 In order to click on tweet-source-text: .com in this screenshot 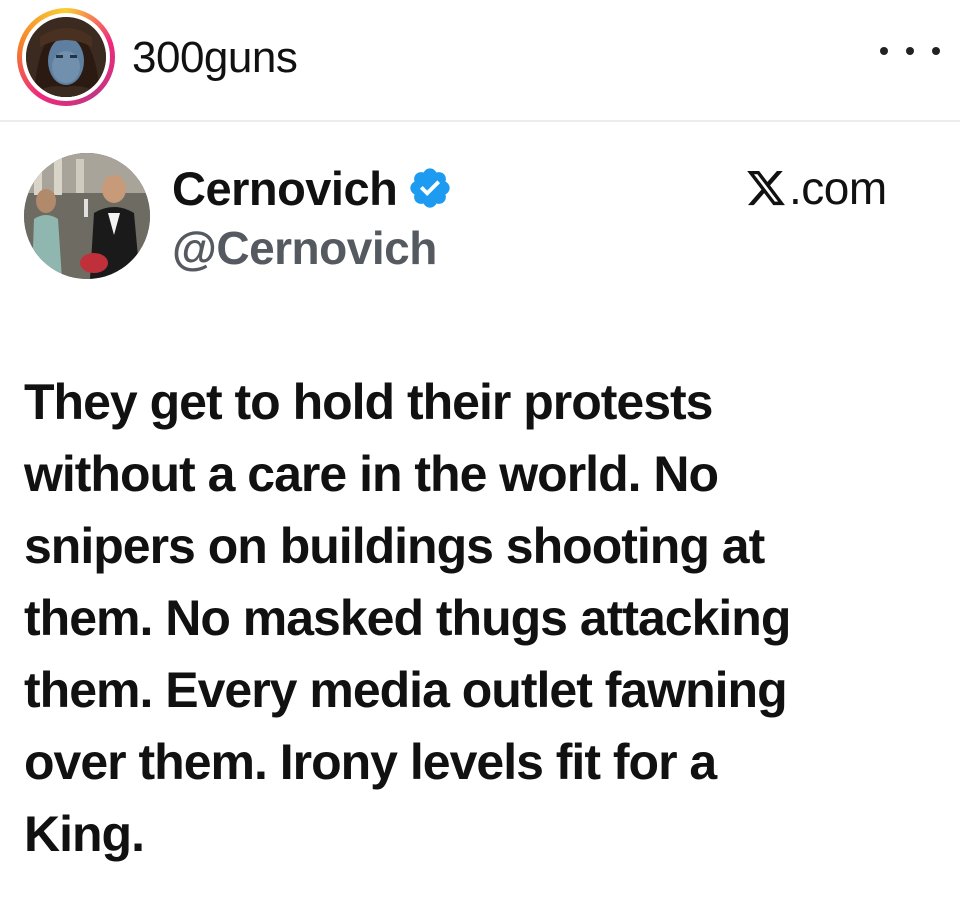, I will do `click(838, 188)`.